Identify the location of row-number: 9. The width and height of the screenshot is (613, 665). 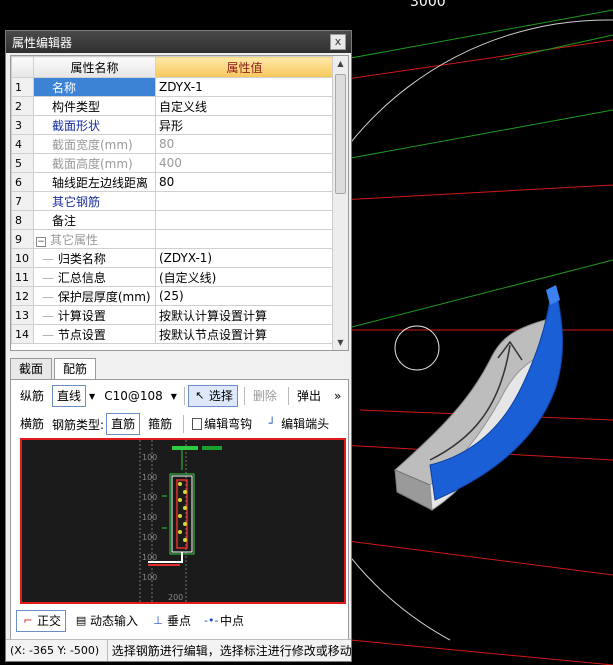
(22, 239).